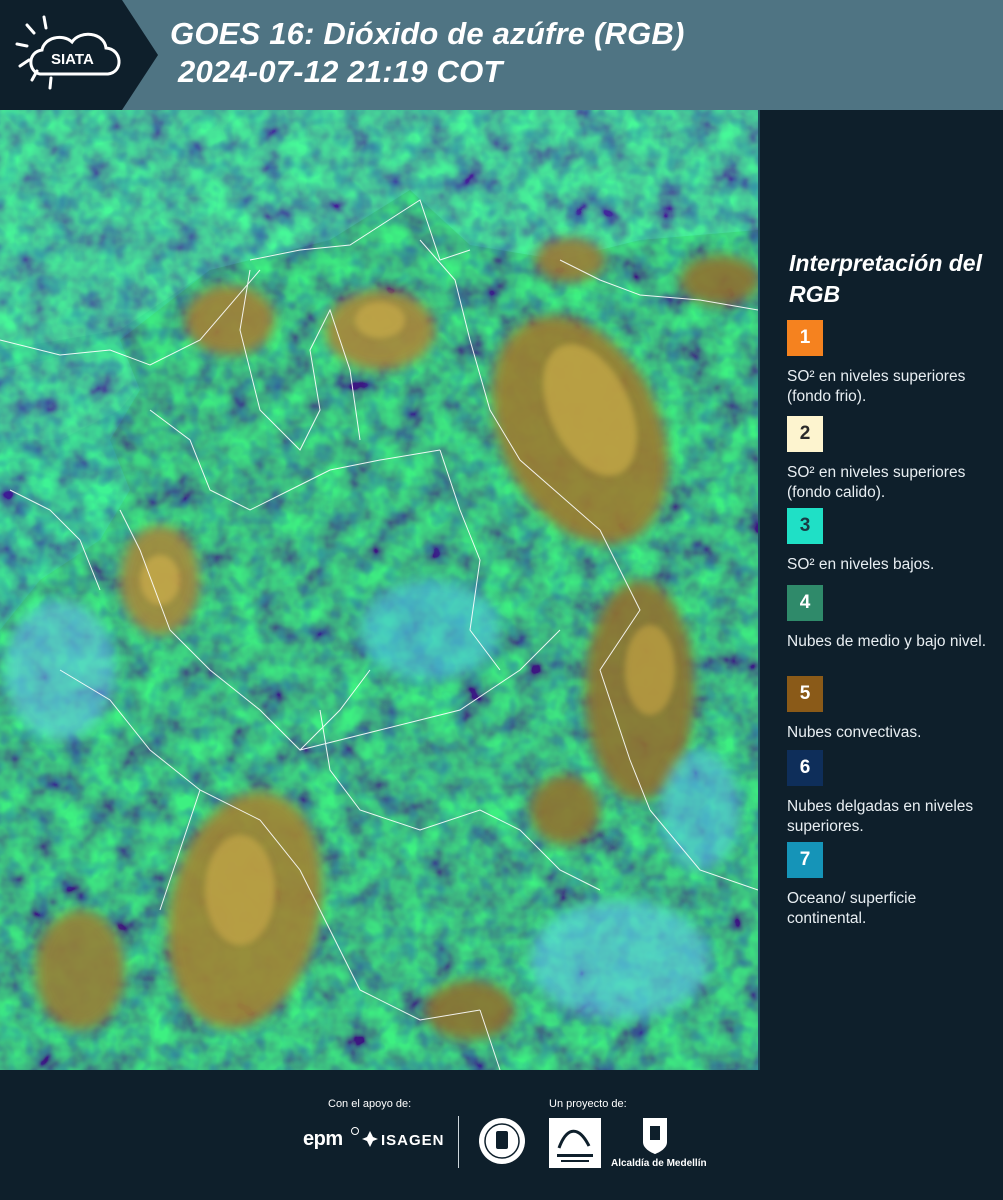 The image size is (1003, 1200). What do you see at coordinates (370, 1104) in the screenshot?
I see `support-label: Con el apoyo de:` at bounding box center [370, 1104].